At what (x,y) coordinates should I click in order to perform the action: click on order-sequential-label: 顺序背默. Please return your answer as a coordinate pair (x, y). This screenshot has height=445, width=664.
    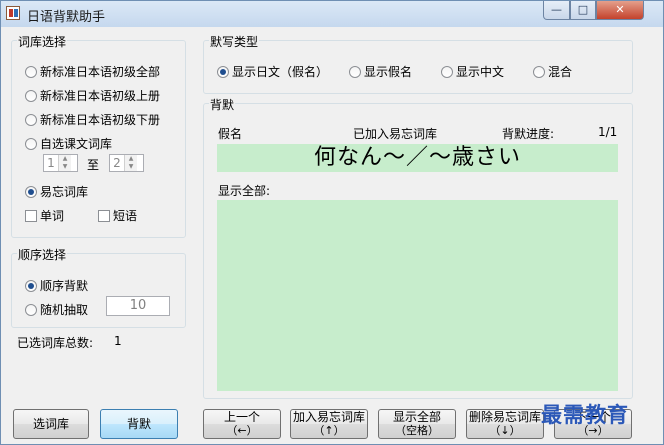
    Looking at the image, I should click on (64, 286).